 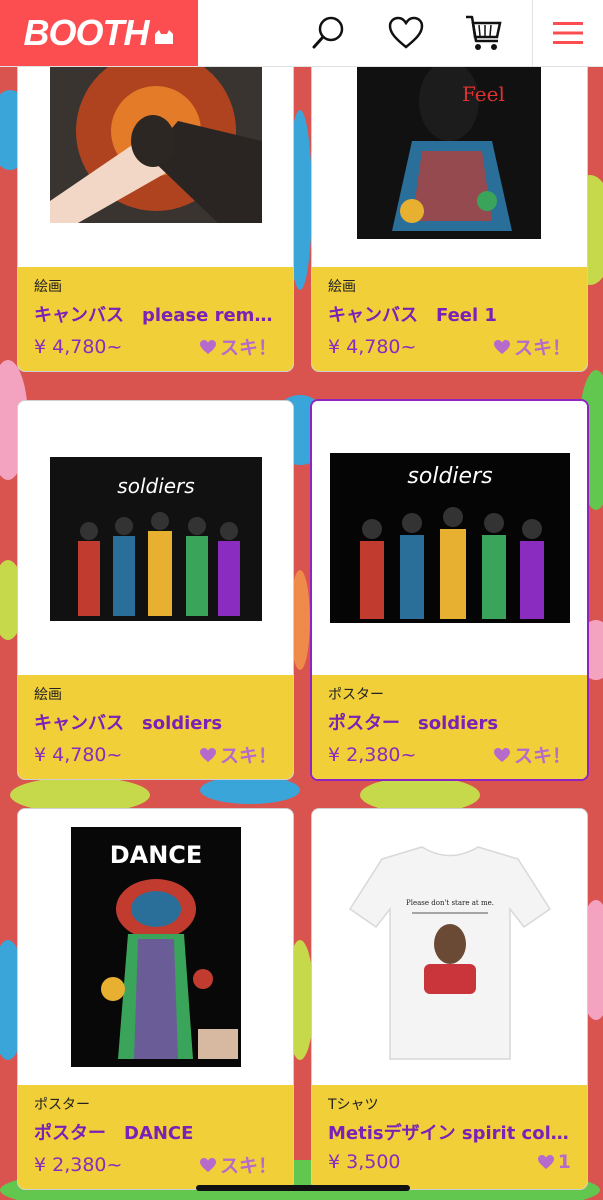 What do you see at coordinates (564, 1162) in the screenshot?
I see `like-count: 1` at bounding box center [564, 1162].